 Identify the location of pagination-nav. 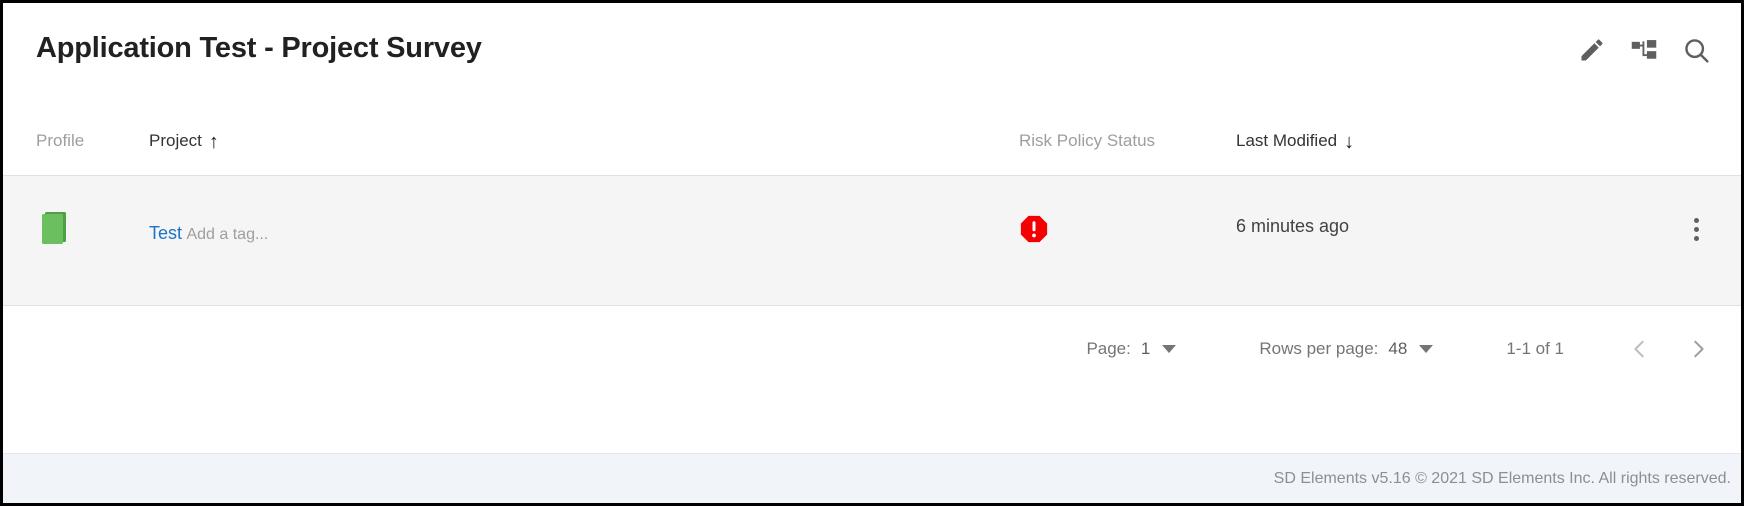
(1669, 349).